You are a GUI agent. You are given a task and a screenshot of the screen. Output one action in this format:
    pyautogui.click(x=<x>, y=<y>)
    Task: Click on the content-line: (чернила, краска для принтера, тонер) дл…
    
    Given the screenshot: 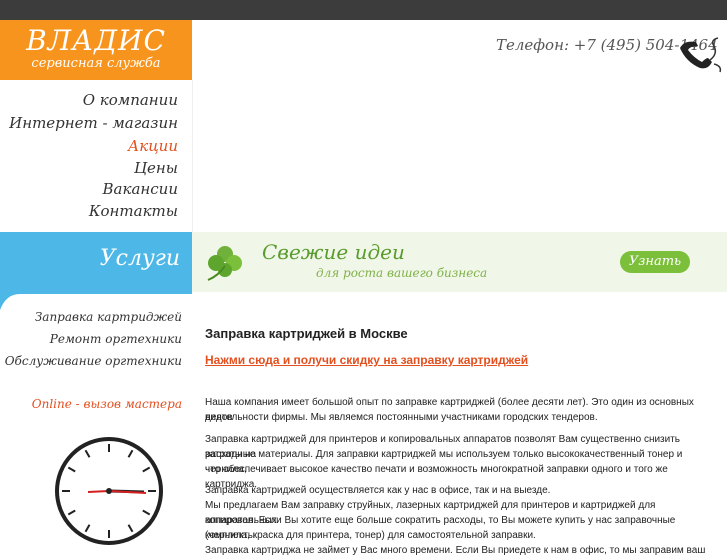 What is the action you would take?
    pyautogui.click(x=370, y=535)
    